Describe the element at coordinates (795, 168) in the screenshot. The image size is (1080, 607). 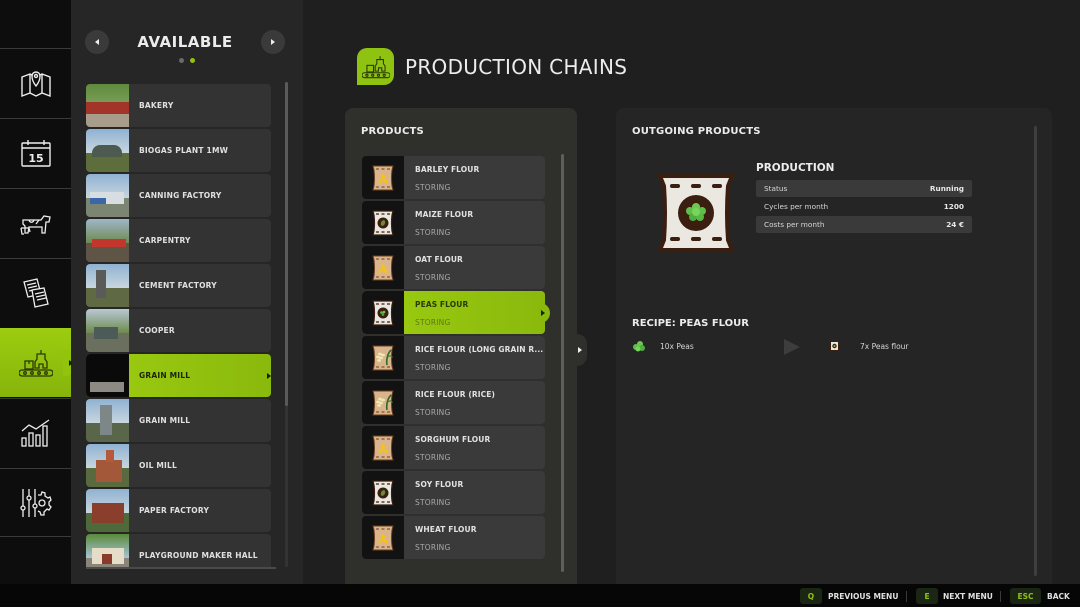
I see `production-heading: PRODUCTION` at that location.